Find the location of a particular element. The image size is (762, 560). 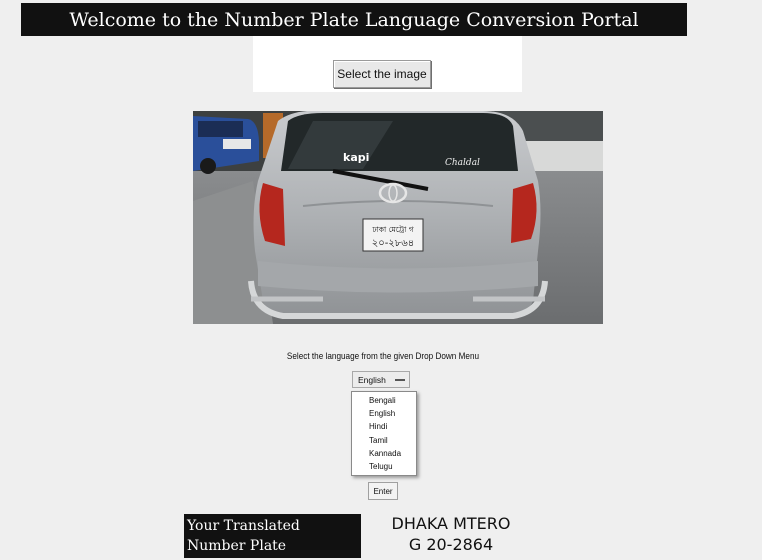

menu-item-telugu: Telugu is located at coordinates (381, 467).